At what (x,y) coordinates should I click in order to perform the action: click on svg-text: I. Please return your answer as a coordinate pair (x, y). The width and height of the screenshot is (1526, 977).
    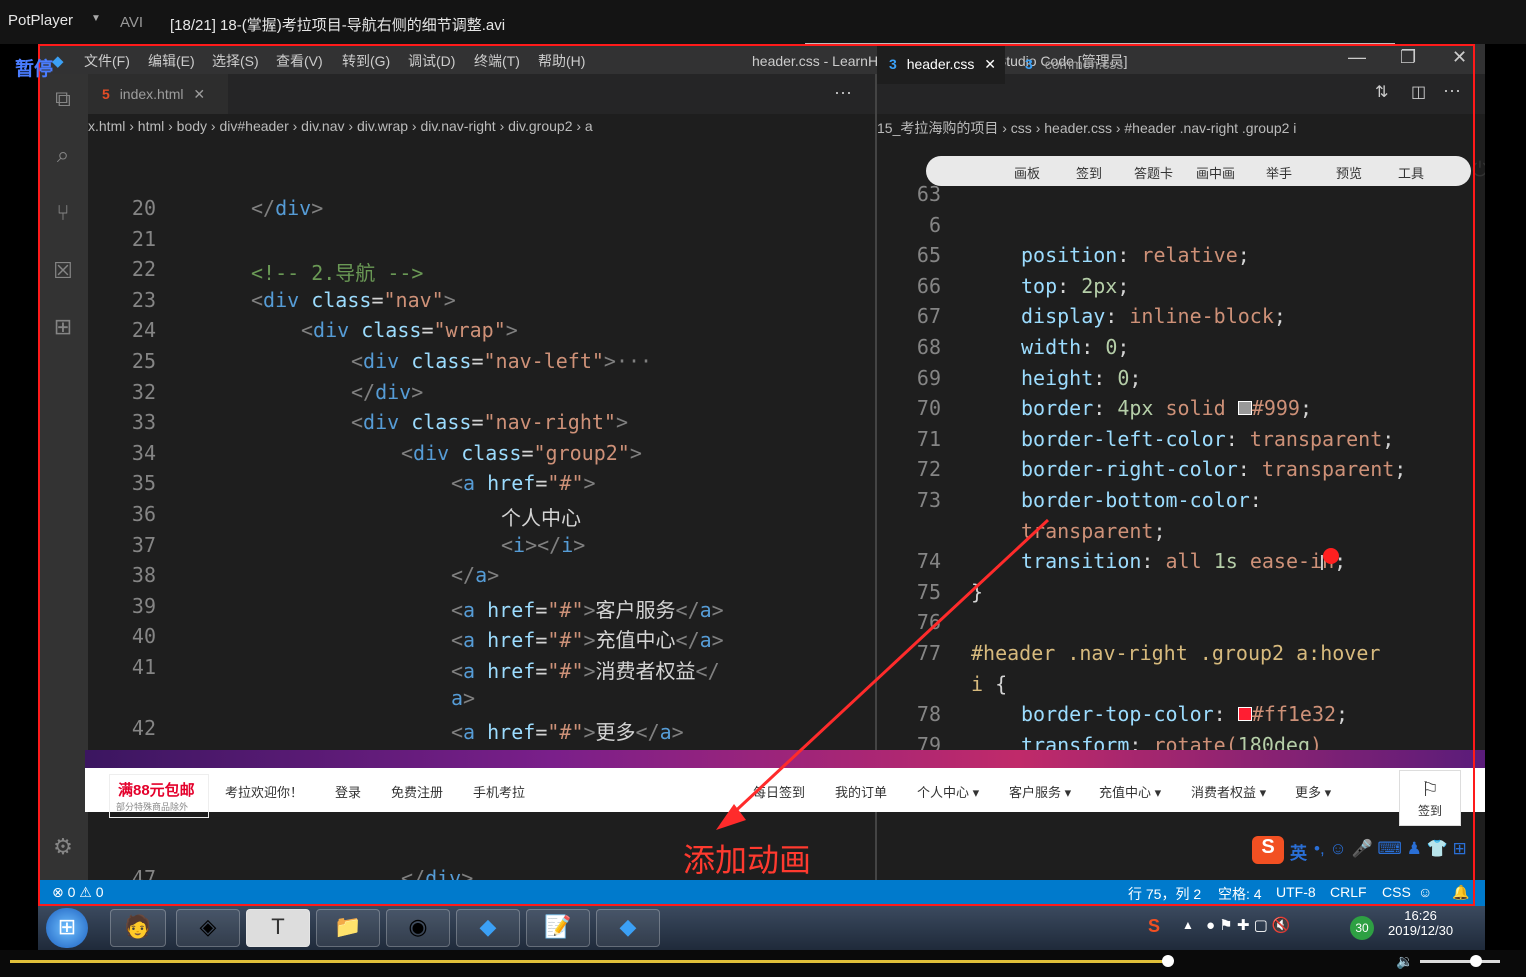
    Looking at the image, I should click on (1322, 563).